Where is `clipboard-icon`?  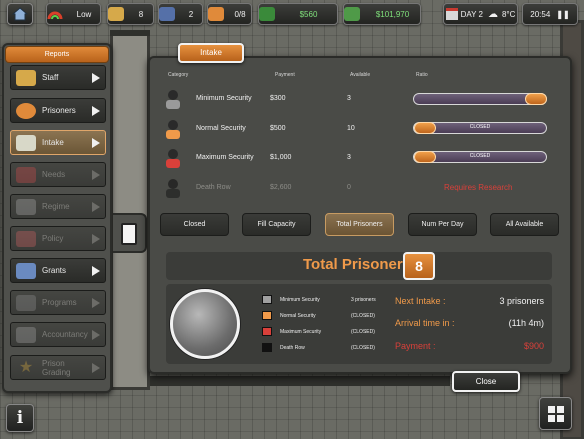 clipboard-icon is located at coordinates (129, 234).